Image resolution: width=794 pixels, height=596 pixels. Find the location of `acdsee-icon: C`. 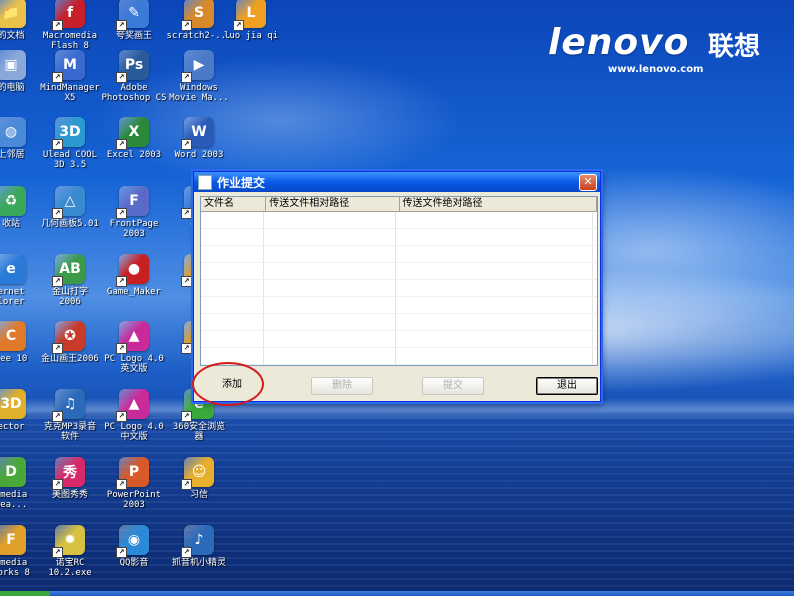

acdsee-icon: C is located at coordinates (13, 336).